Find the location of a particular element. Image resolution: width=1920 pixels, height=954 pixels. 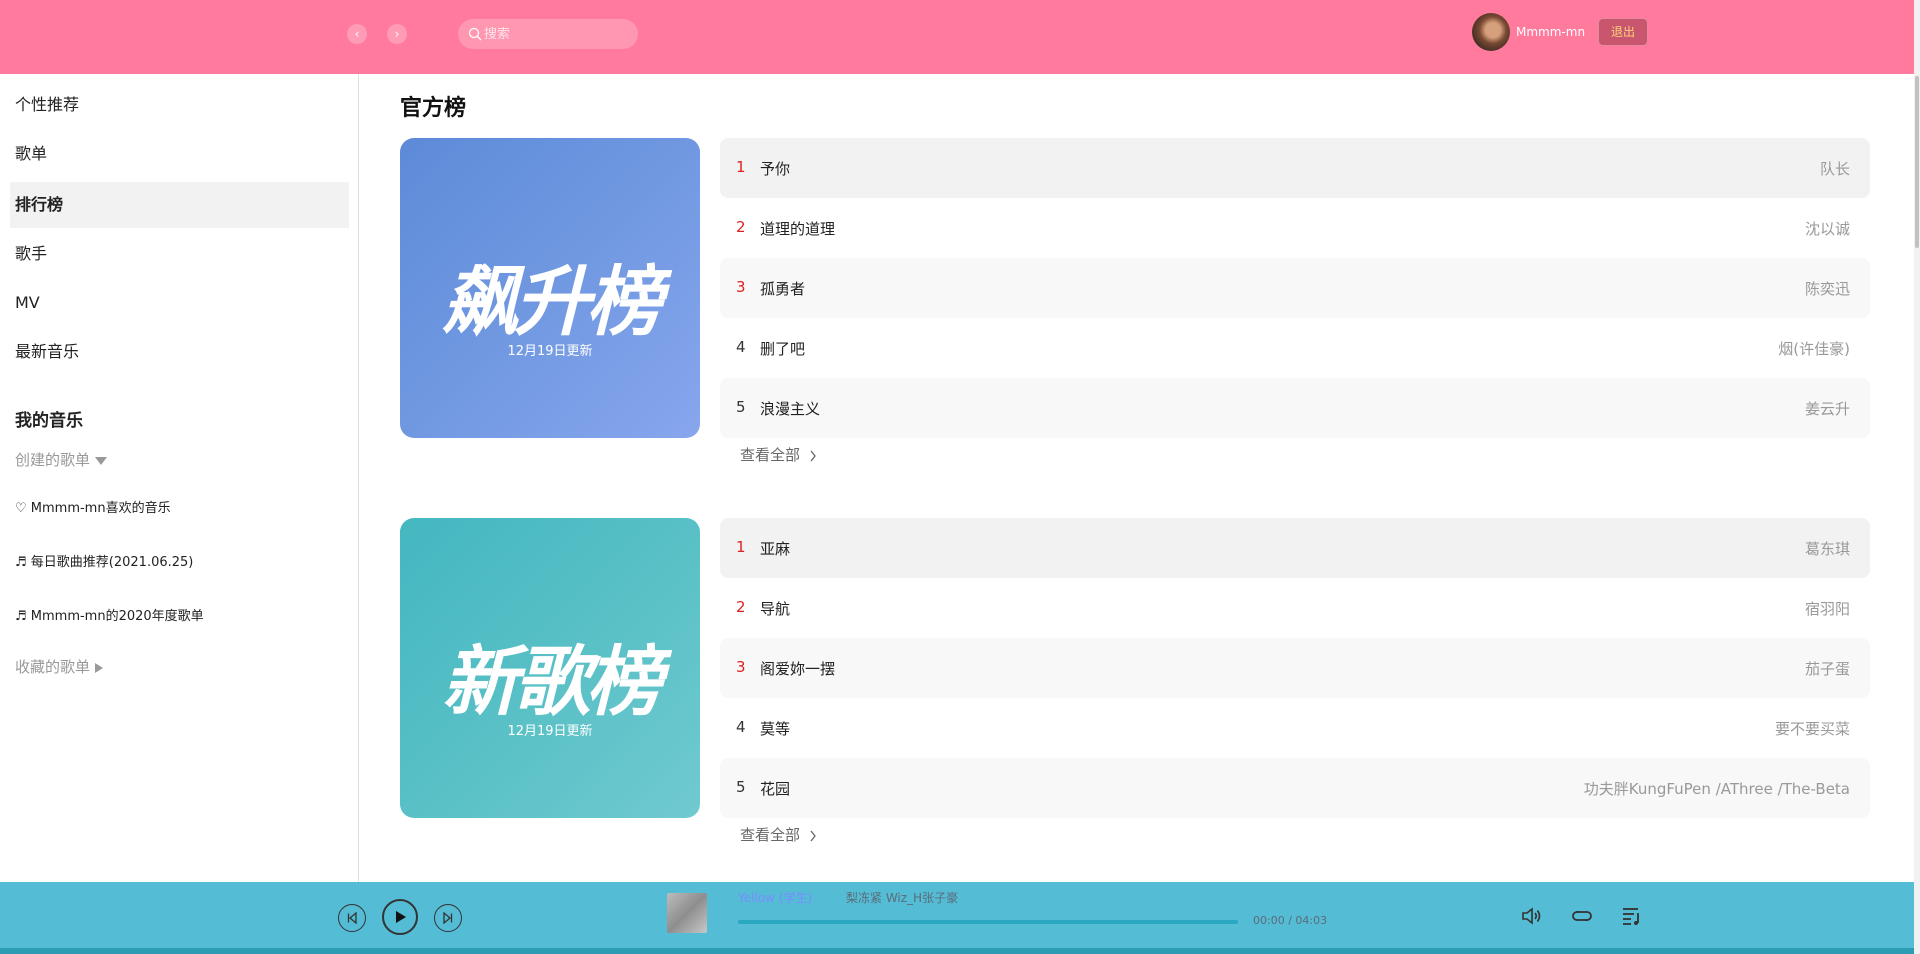

search-box is located at coordinates (548, 34).